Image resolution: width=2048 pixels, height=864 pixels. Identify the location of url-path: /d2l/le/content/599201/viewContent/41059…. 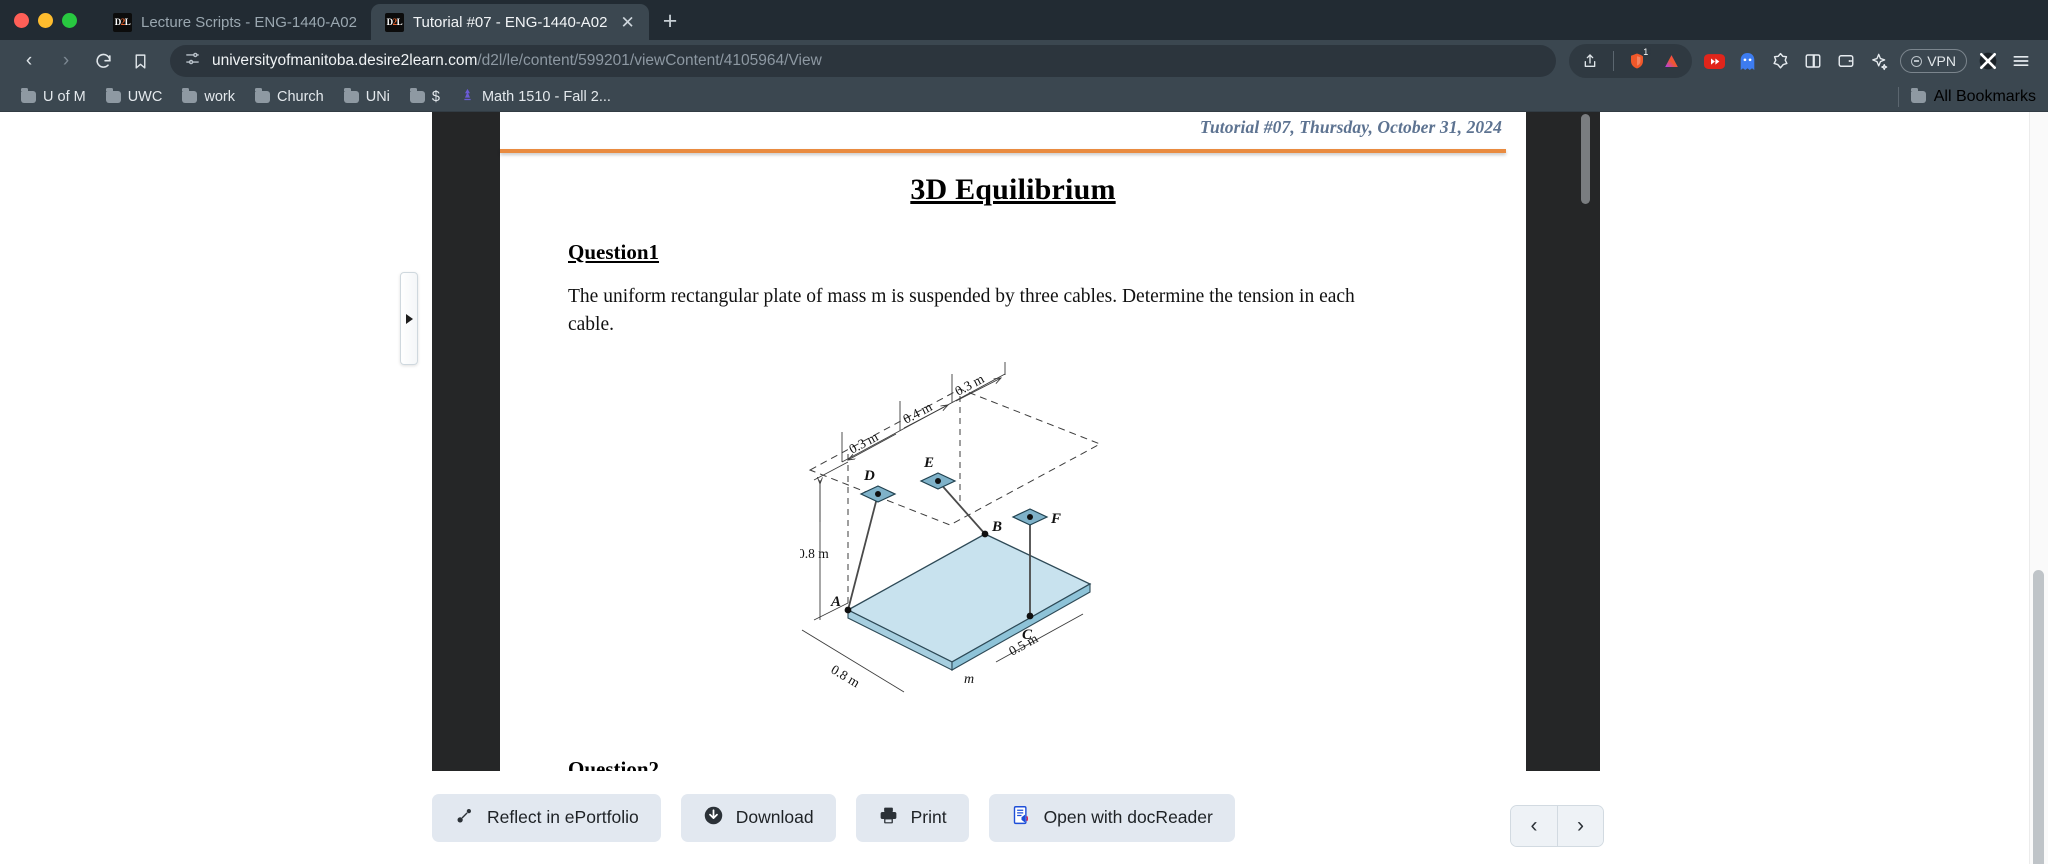
(649, 60).